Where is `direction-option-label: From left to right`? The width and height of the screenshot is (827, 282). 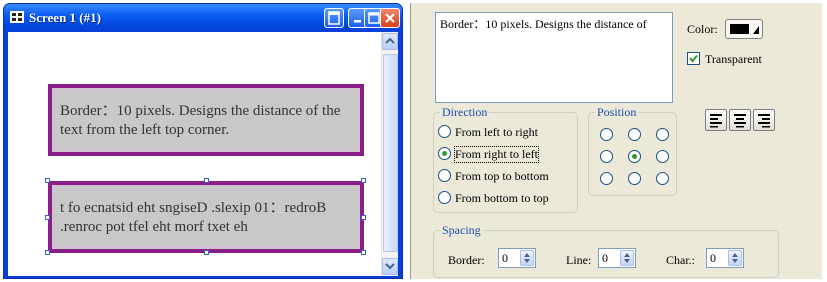
direction-option-label: From left to right is located at coordinates (496, 132).